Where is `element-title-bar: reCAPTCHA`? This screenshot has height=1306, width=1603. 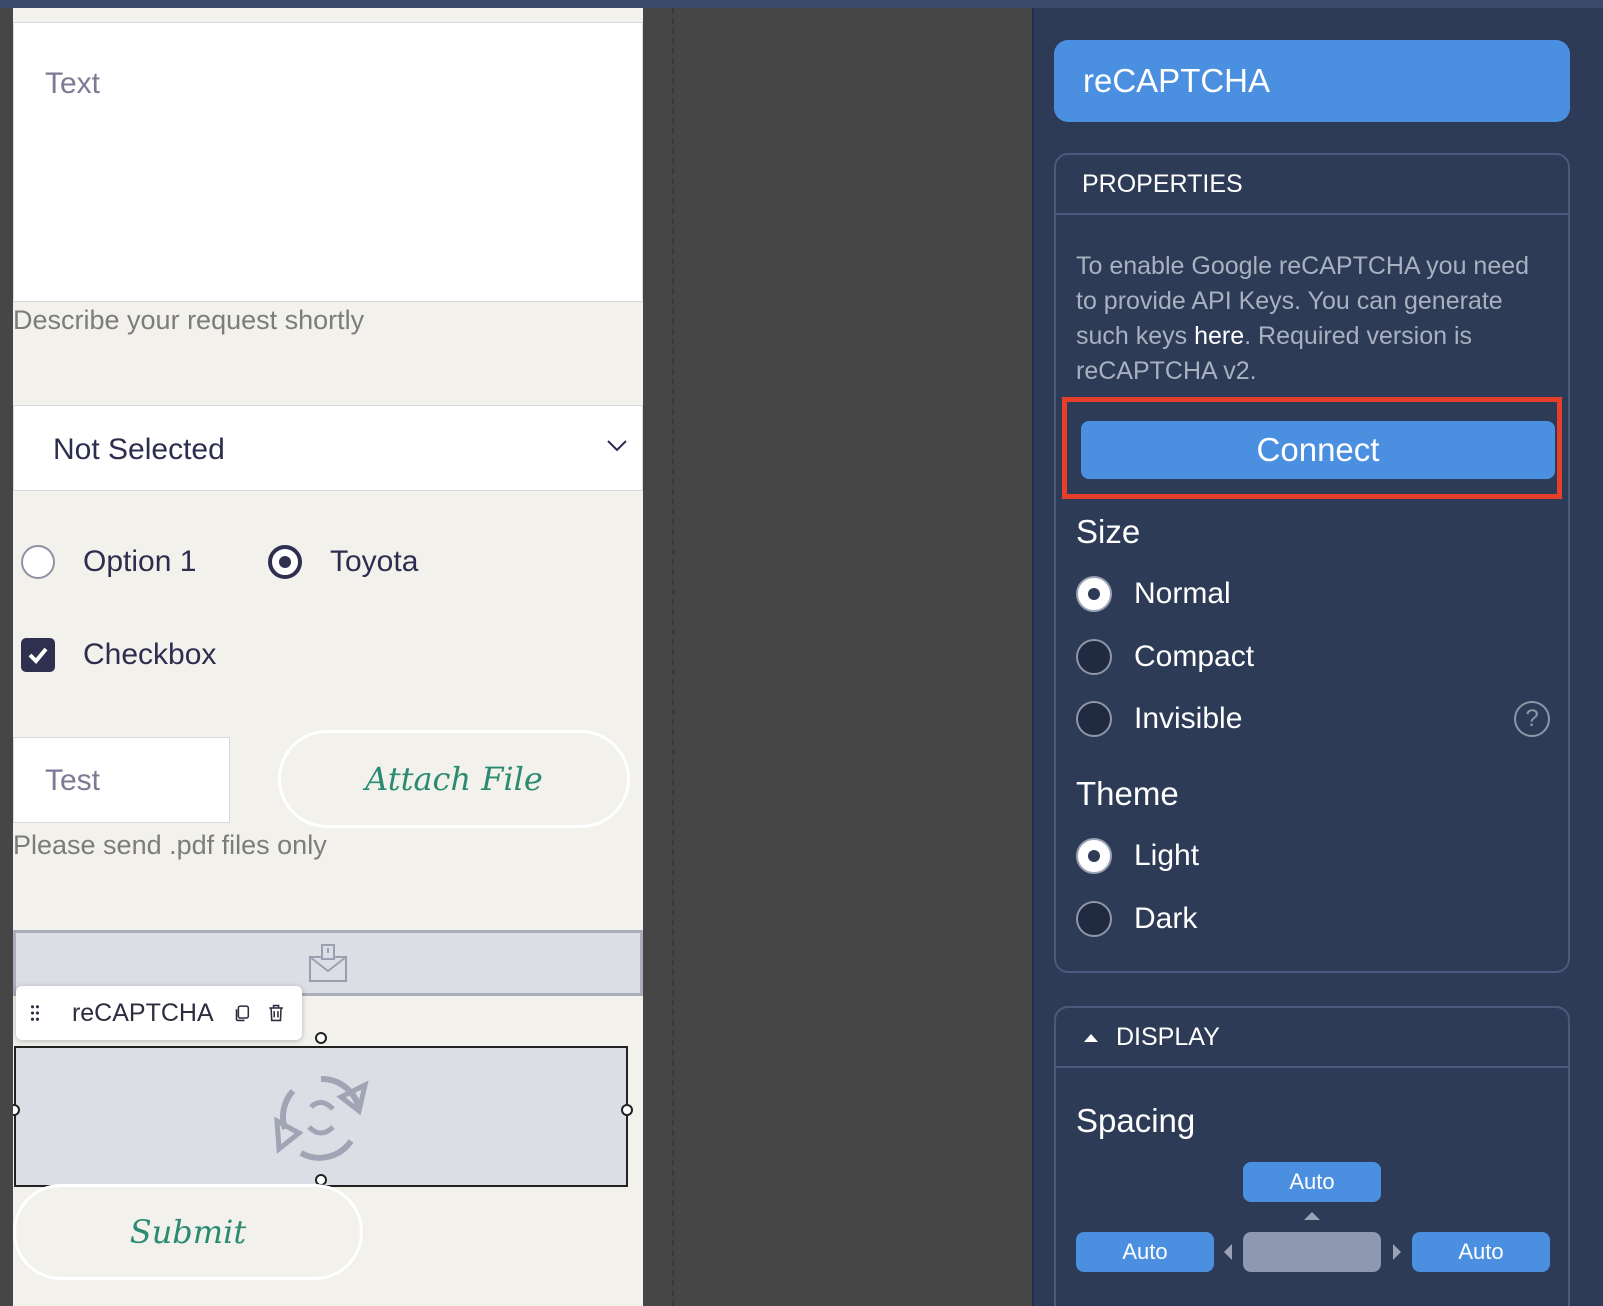
element-title-bar: reCAPTCHA is located at coordinates (1312, 81).